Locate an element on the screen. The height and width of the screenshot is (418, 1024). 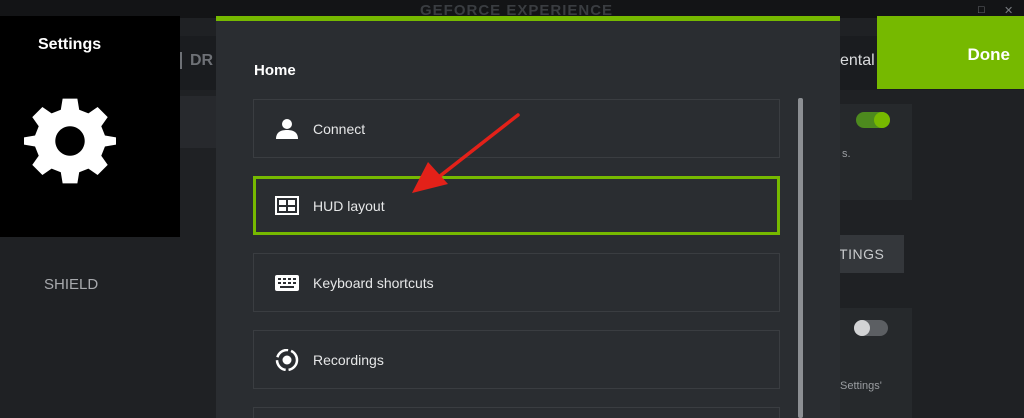
menu-item-keyboard-shortcuts: Keyboard shortcuts is located at coordinates (516, 282).